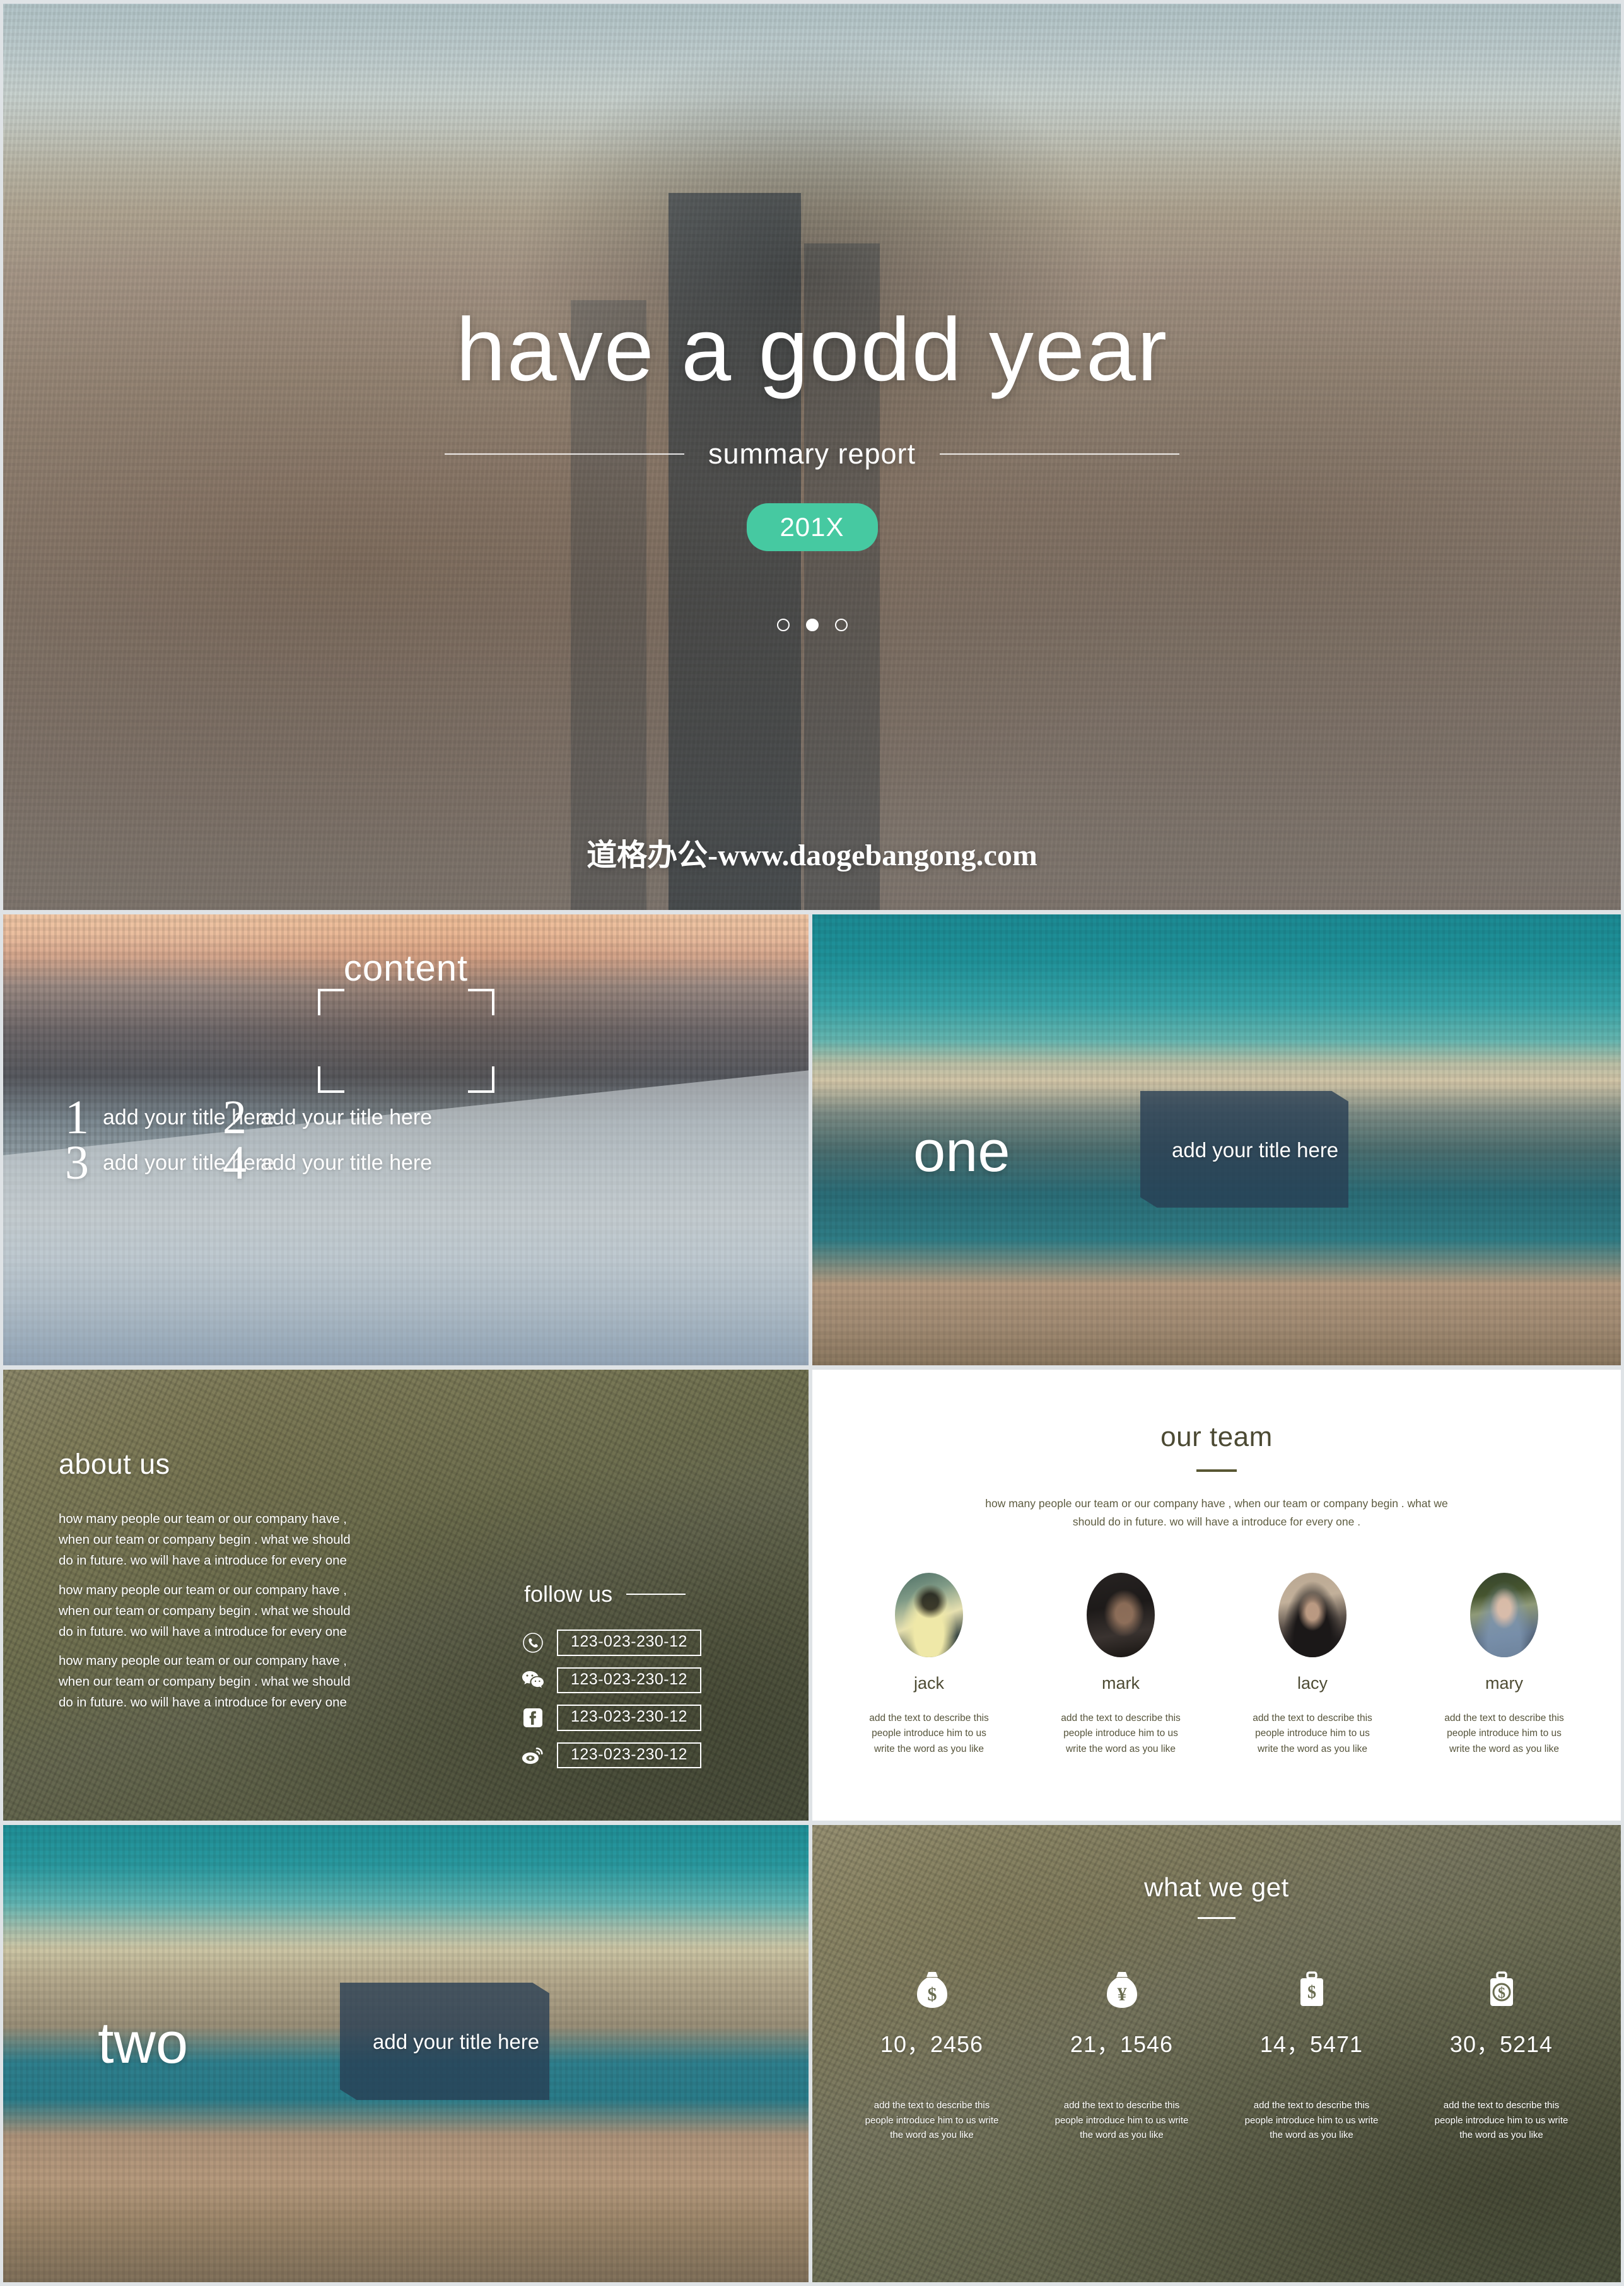 This screenshot has width=1624, height=2286. I want to click on item-number: 2, so click(235, 1117).